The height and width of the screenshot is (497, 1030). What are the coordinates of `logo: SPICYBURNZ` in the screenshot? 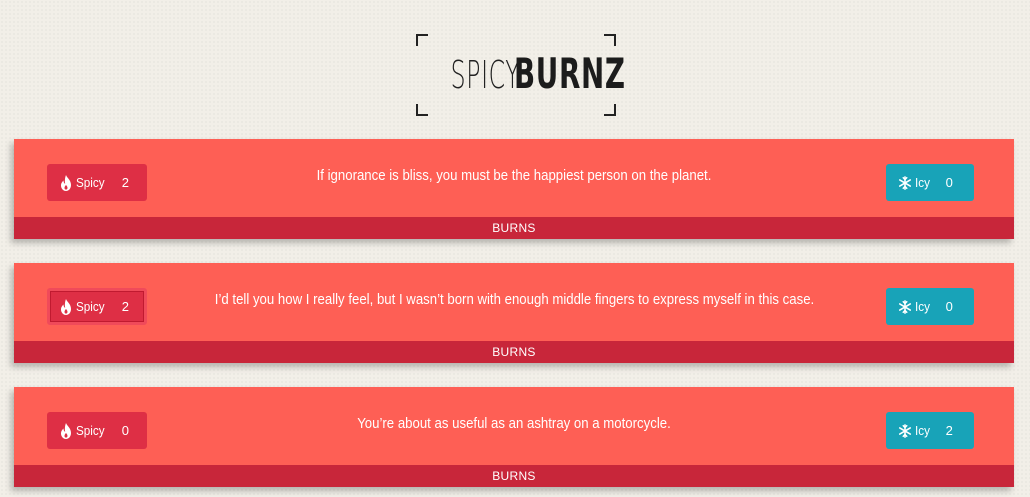 It's located at (517, 75).